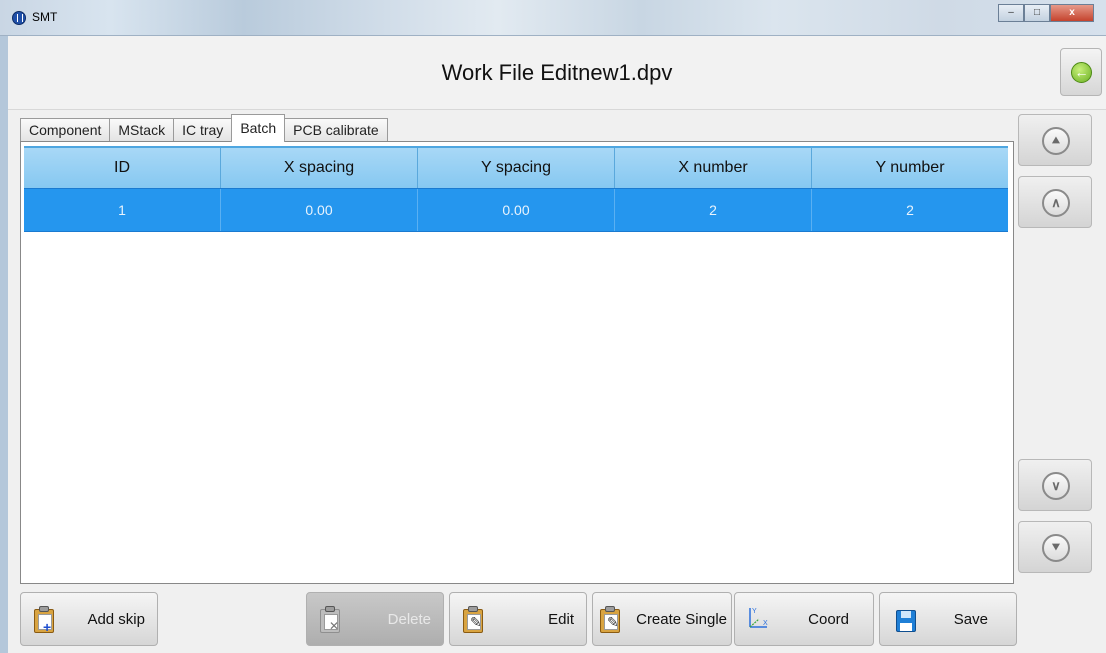 The height and width of the screenshot is (653, 1106). I want to click on chevron-up-icon: ∧, so click(1056, 203).